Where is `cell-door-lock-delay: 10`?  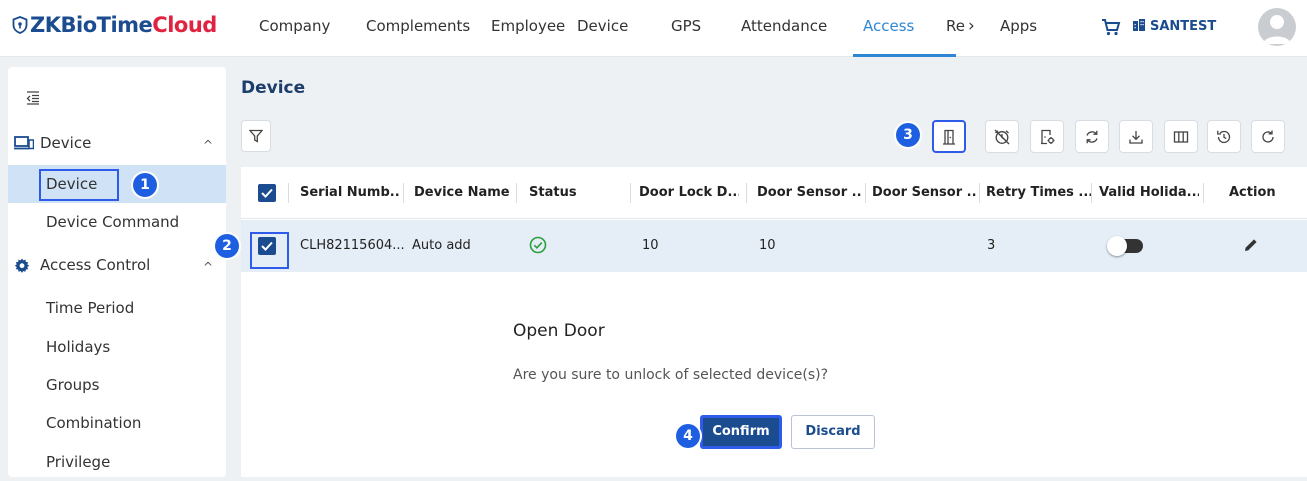
cell-door-lock-delay: 10 is located at coordinates (650, 245).